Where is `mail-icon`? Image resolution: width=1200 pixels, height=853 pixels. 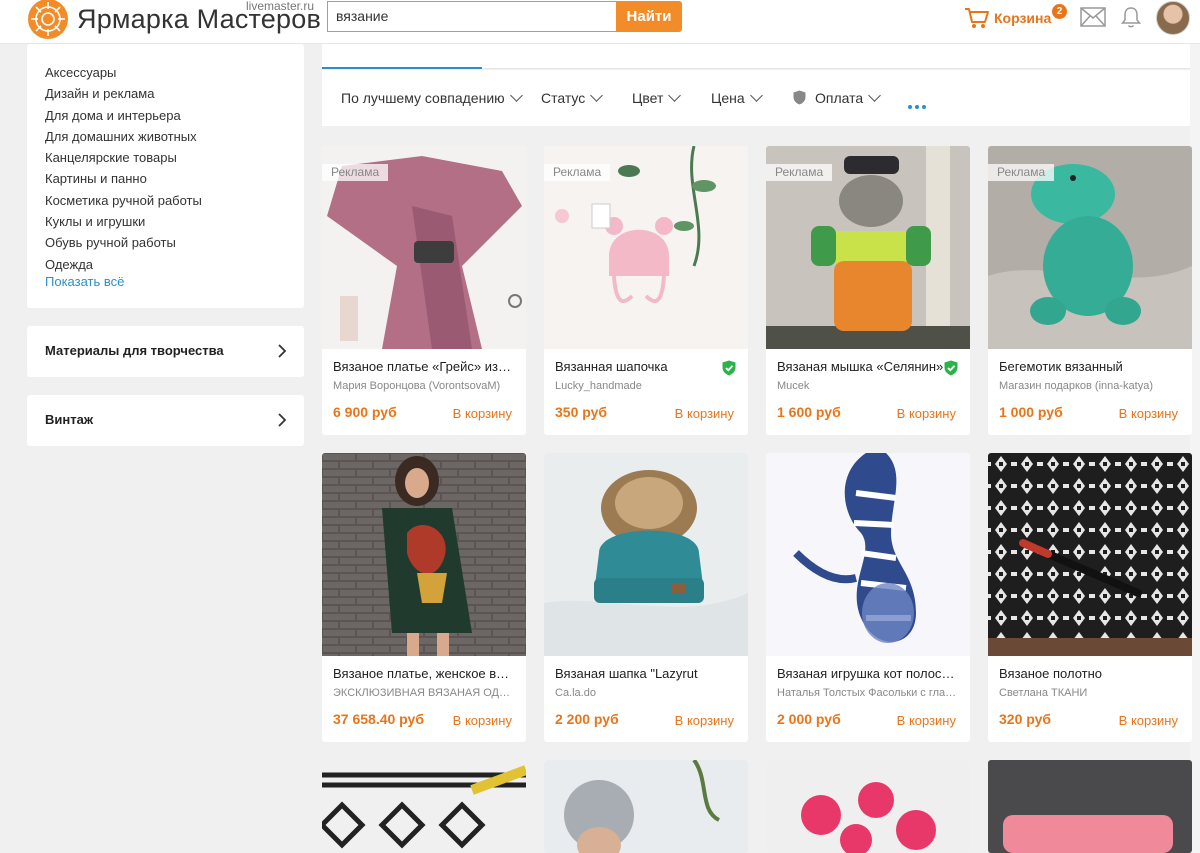 mail-icon is located at coordinates (1093, 17).